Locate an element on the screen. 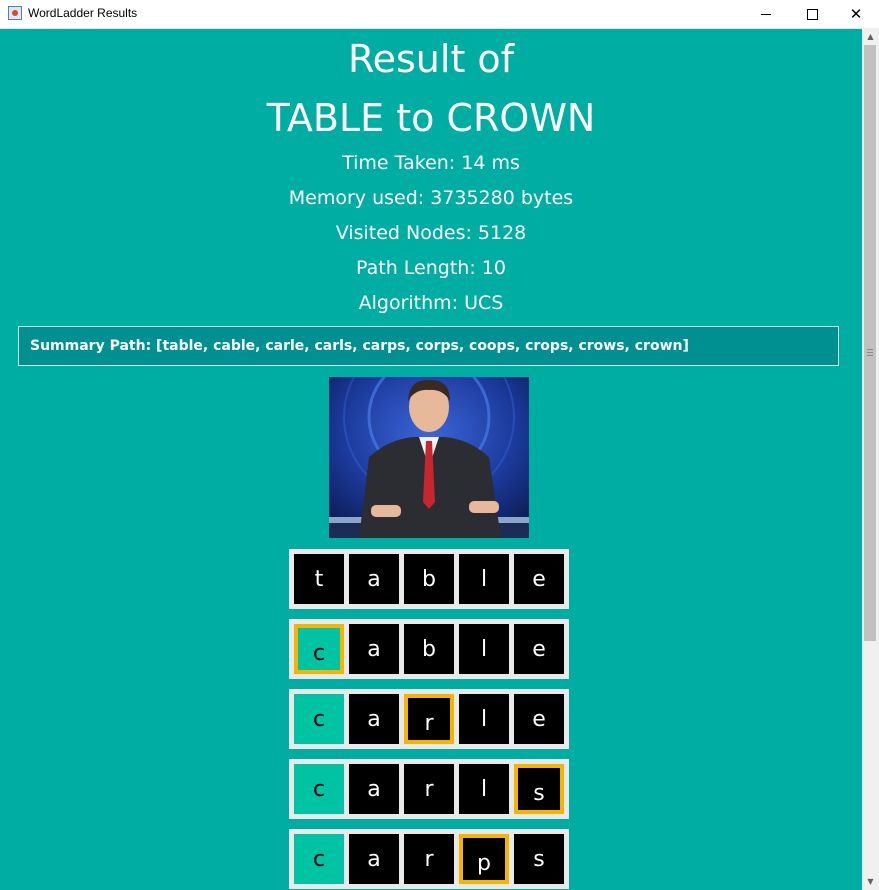  ladder-row: c a r l s is located at coordinates (429, 789).